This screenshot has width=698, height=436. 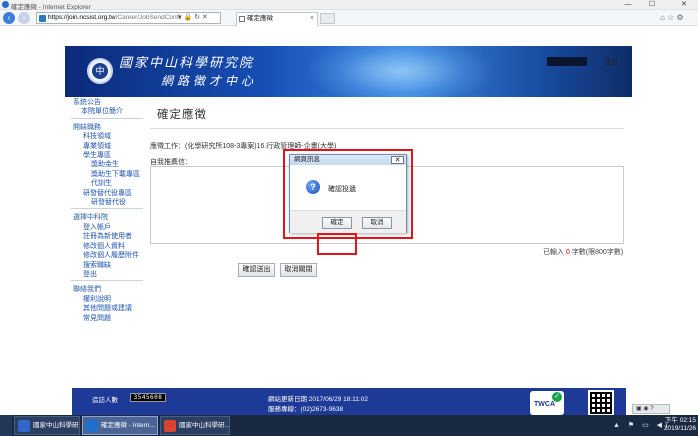 I want to click on tab-title: 確定應徵, so click(x=260, y=18).